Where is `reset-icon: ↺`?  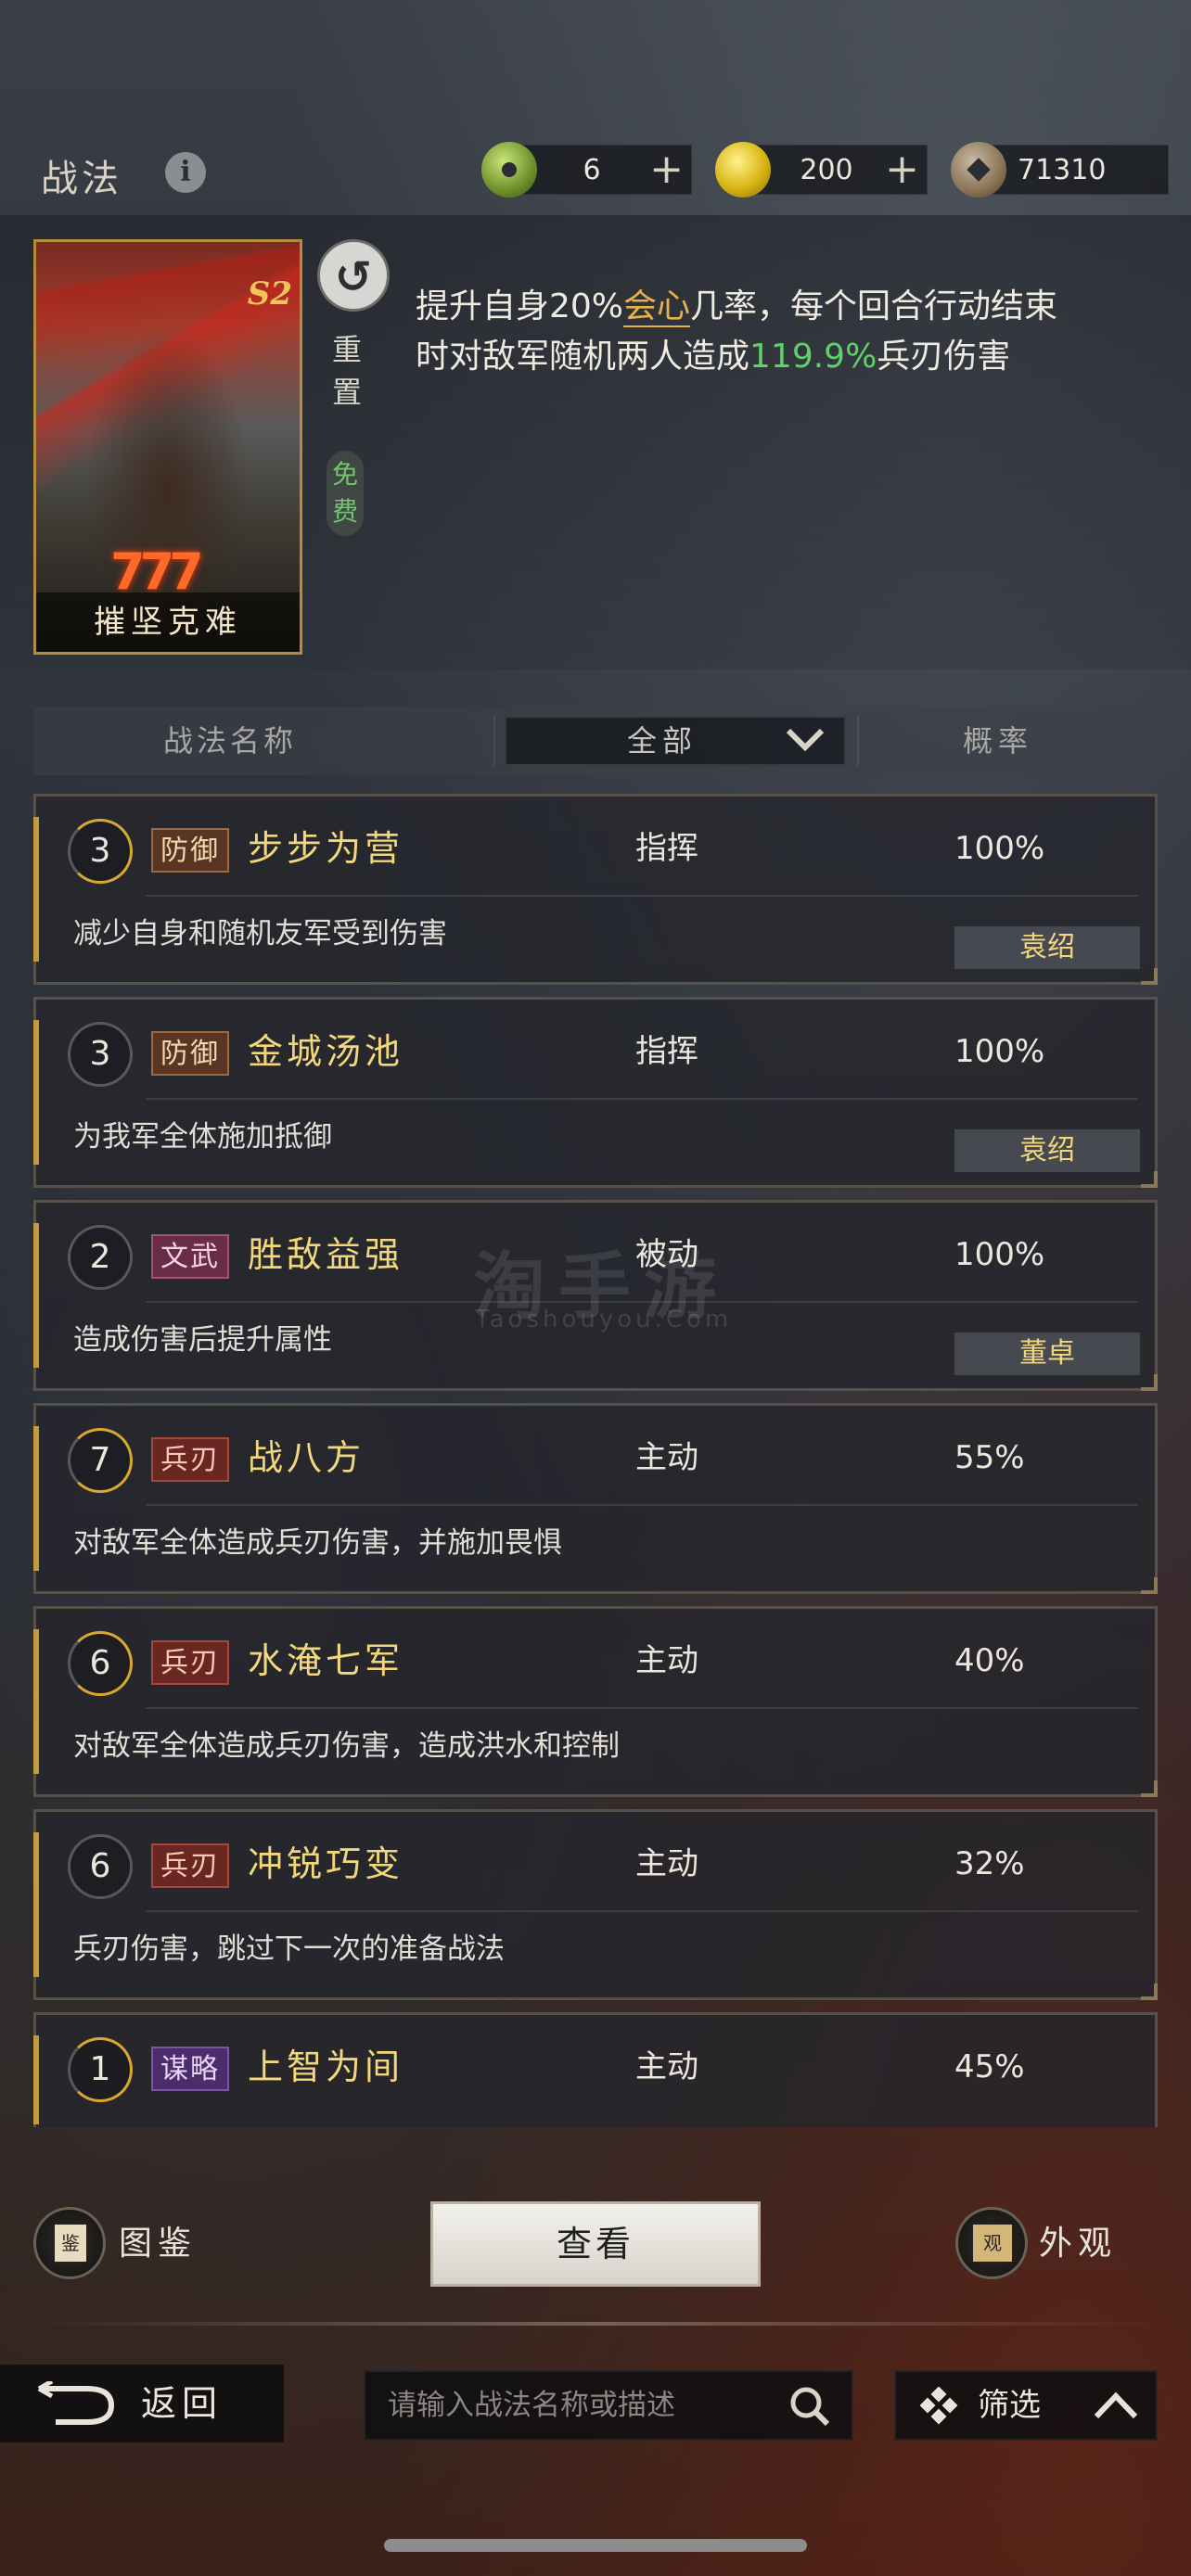
reset-icon: ↺ is located at coordinates (353, 276).